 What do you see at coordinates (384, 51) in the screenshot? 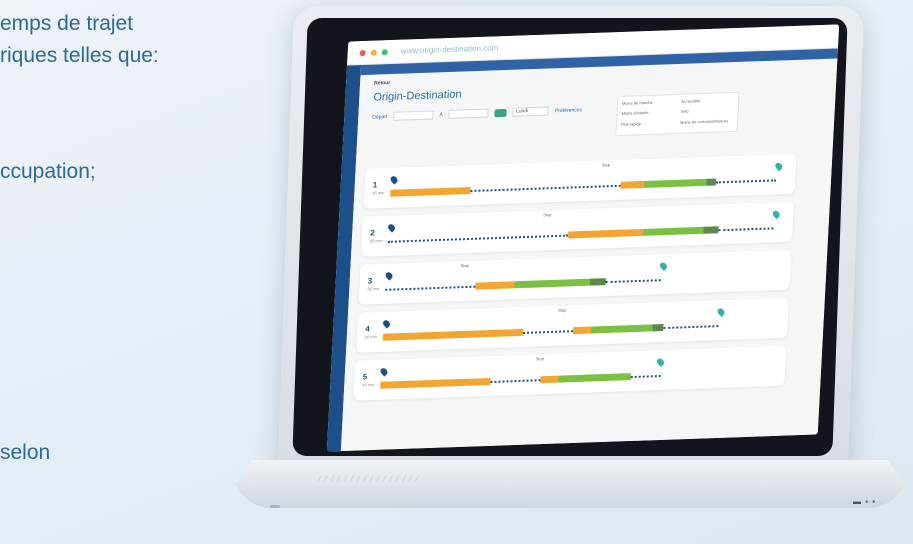
I see `maximize-dot` at bounding box center [384, 51].